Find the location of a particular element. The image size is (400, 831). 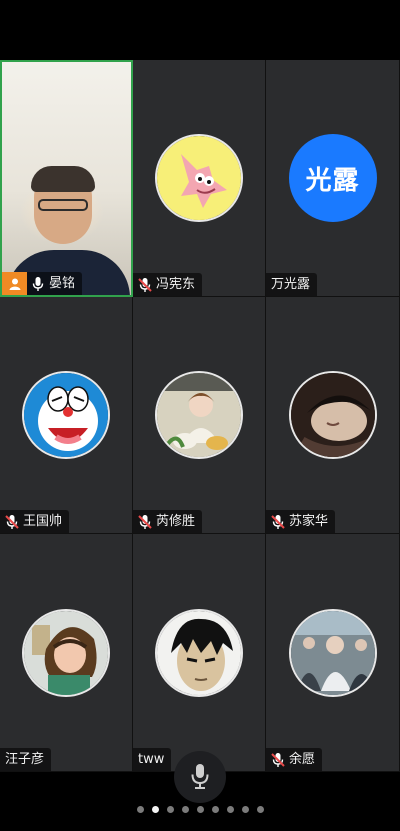

avatar-doraemon is located at coordinates (66, 415).